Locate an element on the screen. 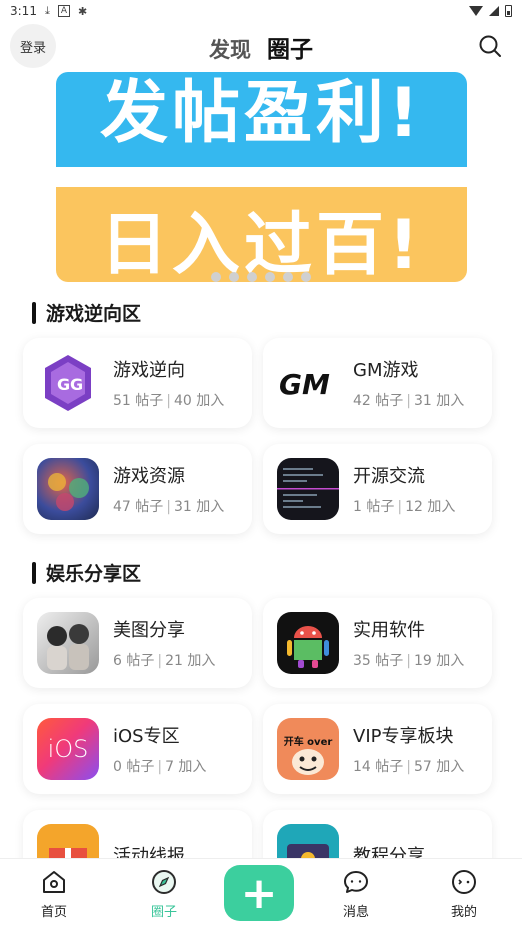 Image resolution: width=522 pixels, height=928 pixels. header-tabs: 发现 圈子 is located at coordinates (261, 47).